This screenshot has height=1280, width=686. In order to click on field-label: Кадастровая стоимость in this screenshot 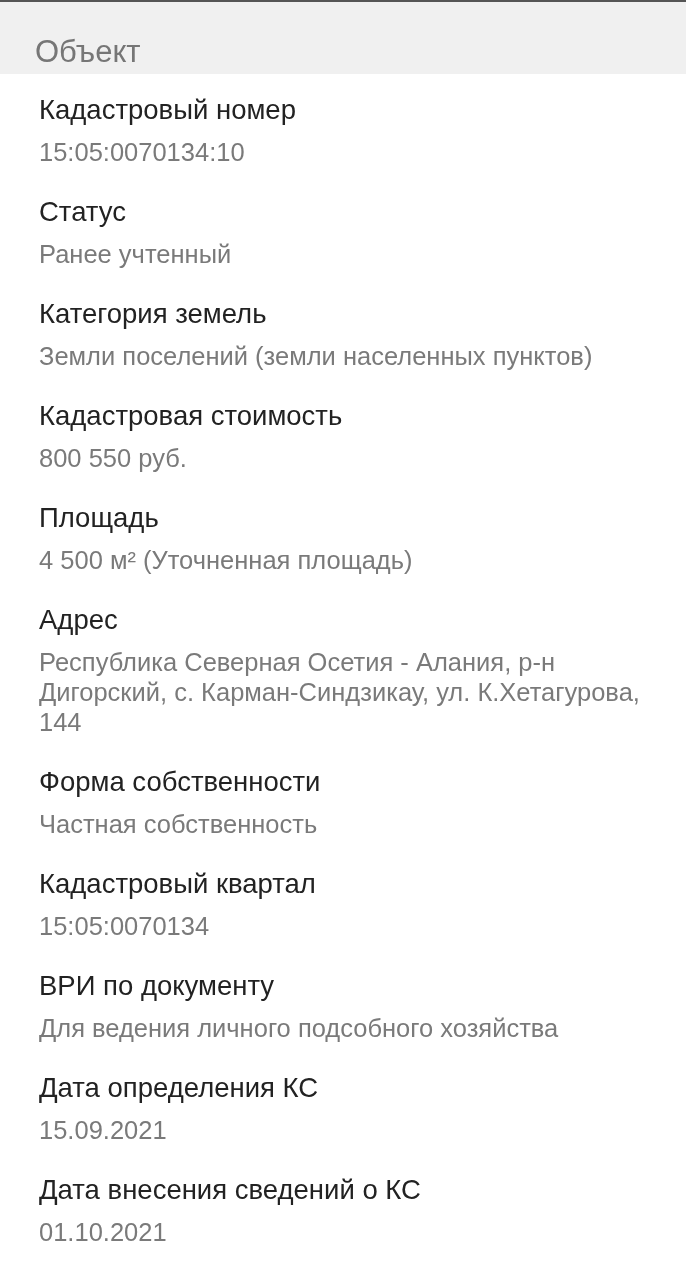, I will do `click(191, 416)`.